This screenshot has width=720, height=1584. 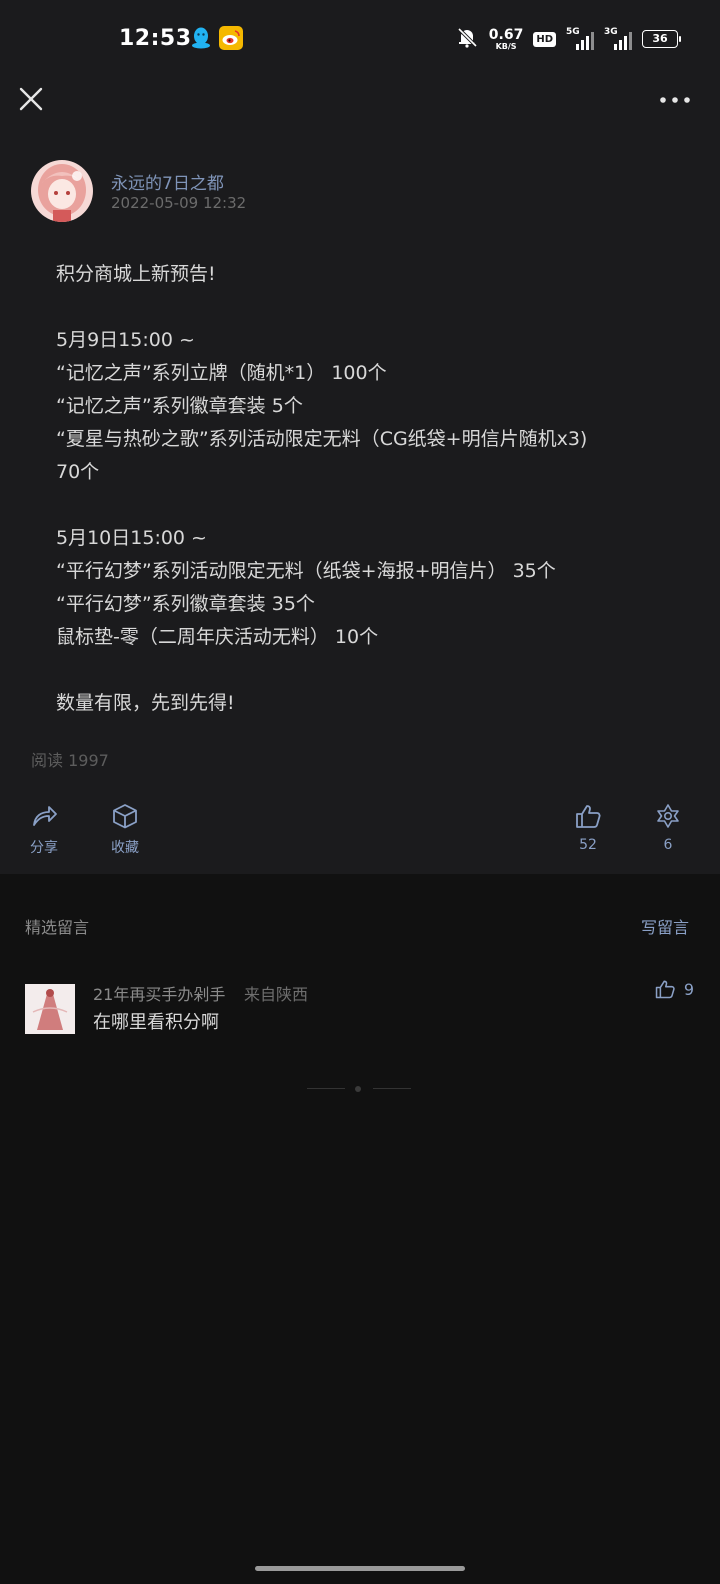 I want to click on post-line: 5月9日15:00 ~, so click(x=125, y=340).